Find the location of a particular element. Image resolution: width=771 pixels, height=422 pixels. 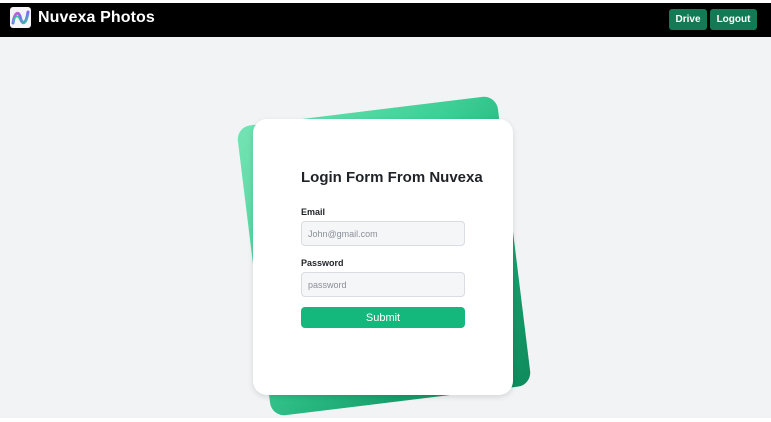

password-label: Password is located at coordinates (322, 263).